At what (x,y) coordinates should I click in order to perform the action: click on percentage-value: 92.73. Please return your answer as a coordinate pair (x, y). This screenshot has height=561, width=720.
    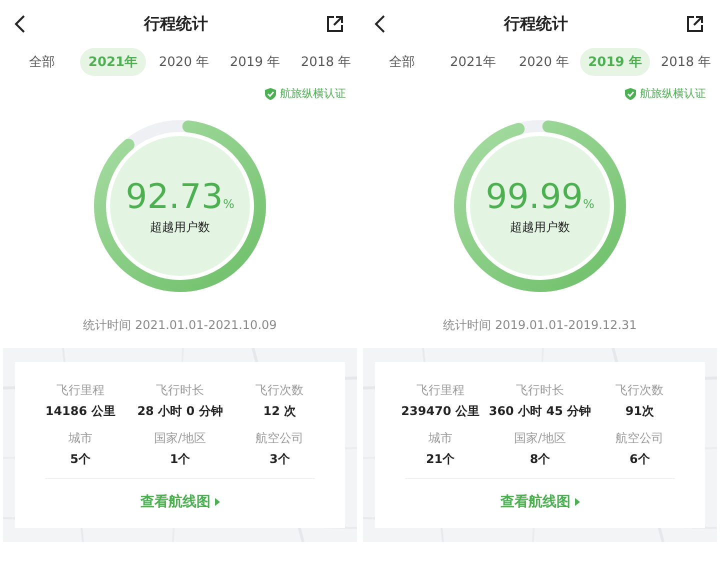
    Looking at the image, I should click on (174, 196).